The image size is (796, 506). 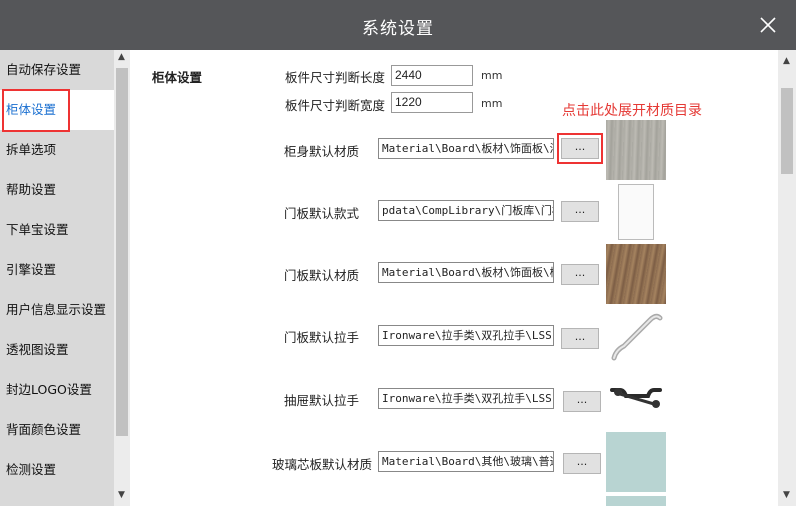 I want to click on drawer-handle-thumbnail, so click(x=636, y=398).